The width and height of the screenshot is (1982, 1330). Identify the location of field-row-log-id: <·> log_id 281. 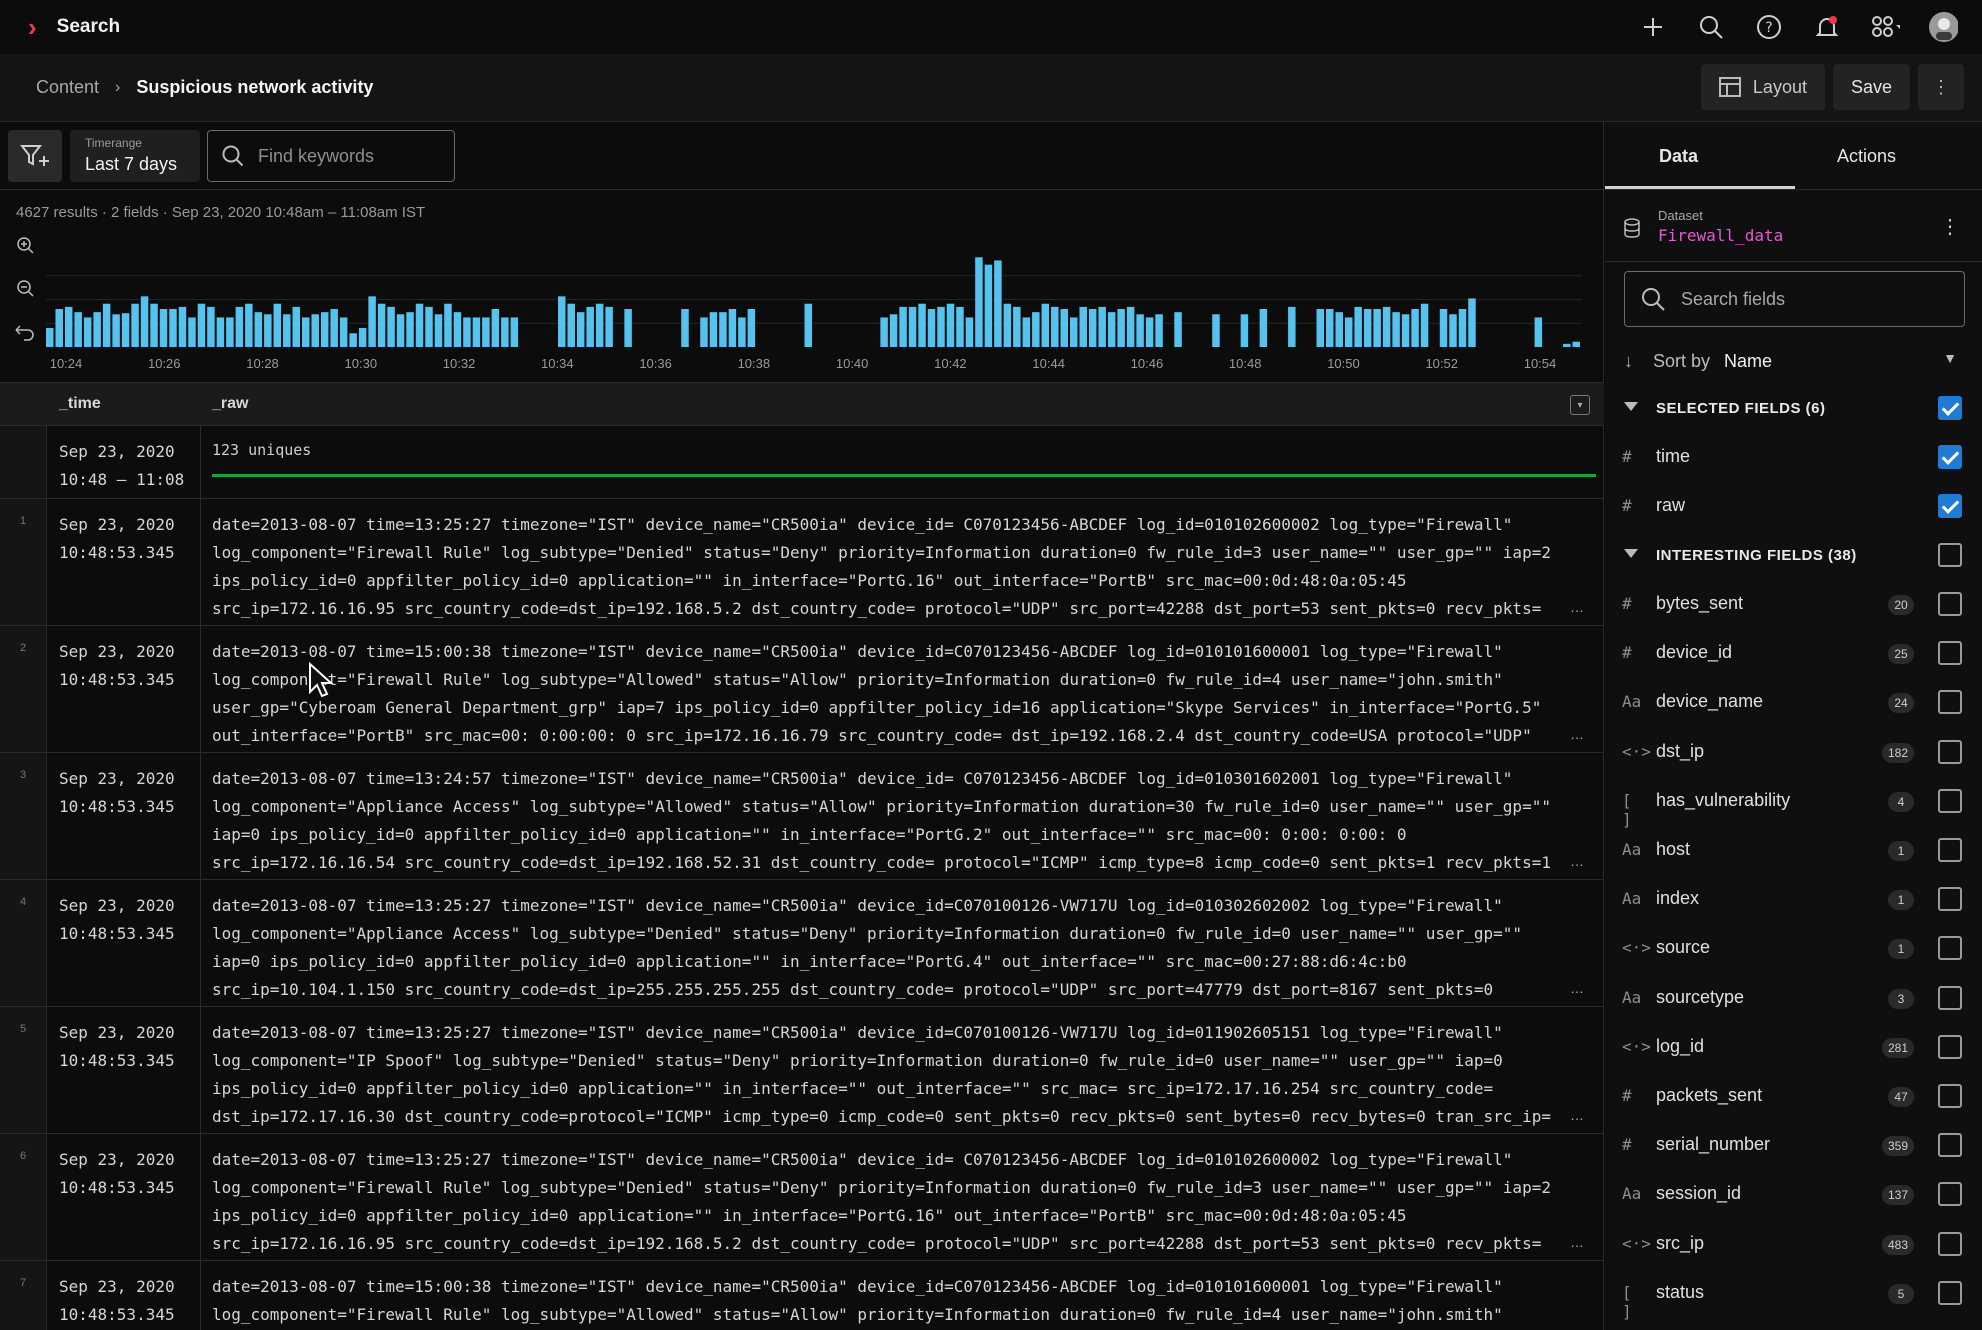
(1793, 1047).